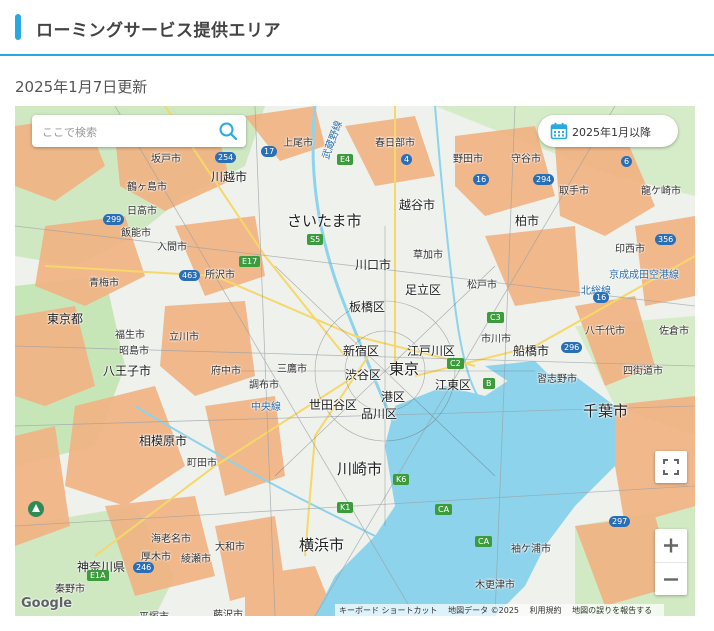  I want to click on map-label-tokyo: 東京, so click(404, 369).